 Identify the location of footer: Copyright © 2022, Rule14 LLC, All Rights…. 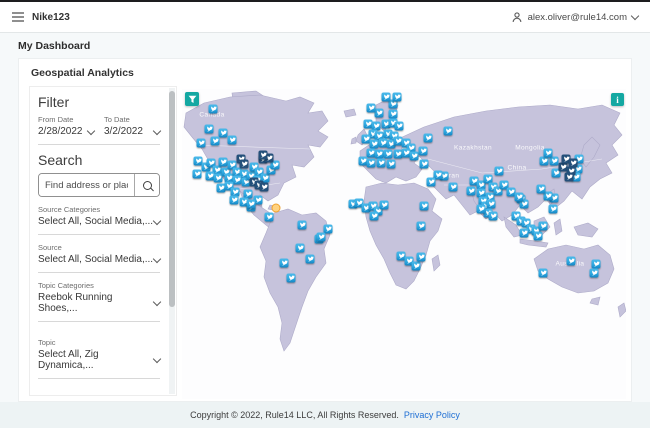
(325, 415).